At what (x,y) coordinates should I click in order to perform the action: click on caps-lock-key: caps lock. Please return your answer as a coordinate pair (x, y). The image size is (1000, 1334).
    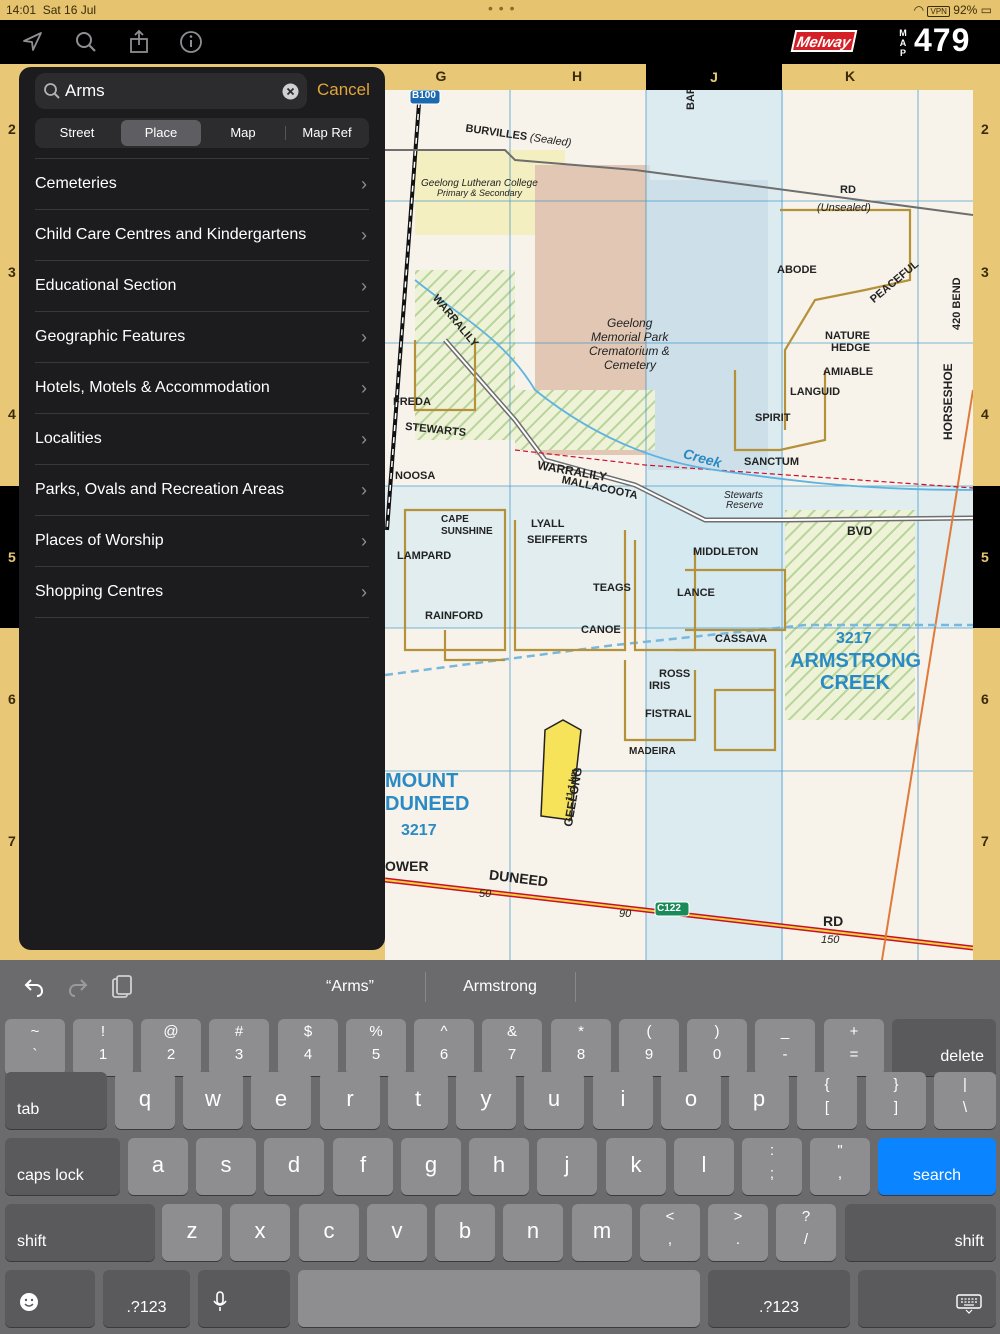
    Looking at the image, I should click on (62, 1166).